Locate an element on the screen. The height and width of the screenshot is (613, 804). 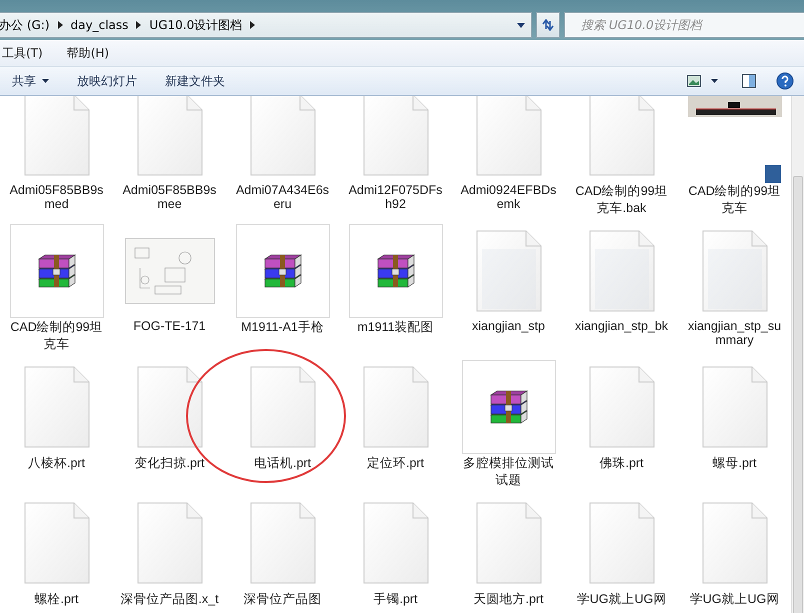
search-field: 搜索 UG10.0设计图档 is located at coordinates (684, 25).